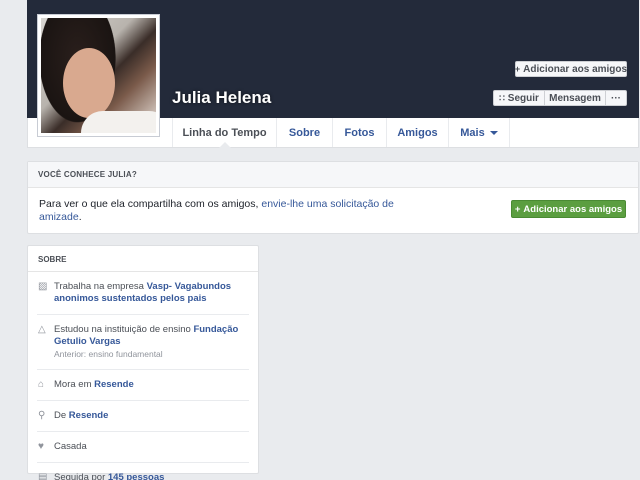 The image size is (640, 480). Describe the element at coordinates (81, 476) in the screenshot. I see `about-followers-prefix: Seguida por` at that location.